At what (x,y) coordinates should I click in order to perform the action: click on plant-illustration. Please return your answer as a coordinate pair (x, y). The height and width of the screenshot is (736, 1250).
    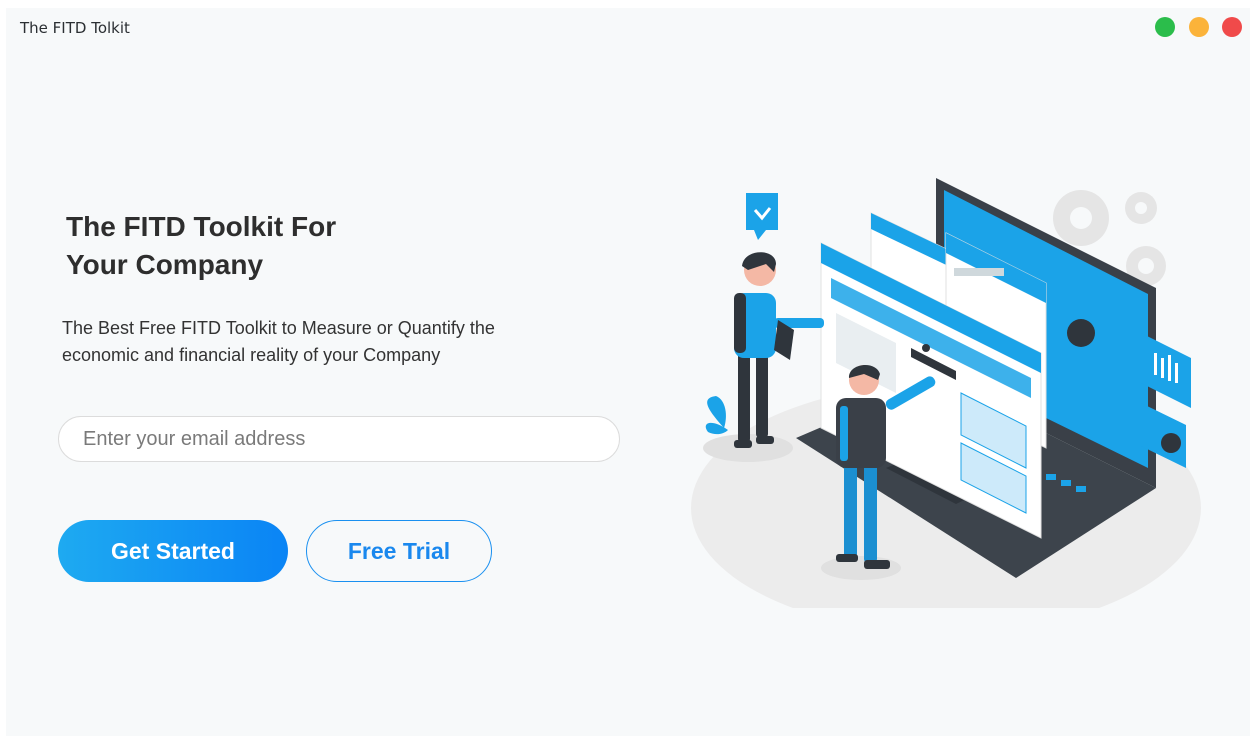
    Looking at the image, I should click on (716, 415).